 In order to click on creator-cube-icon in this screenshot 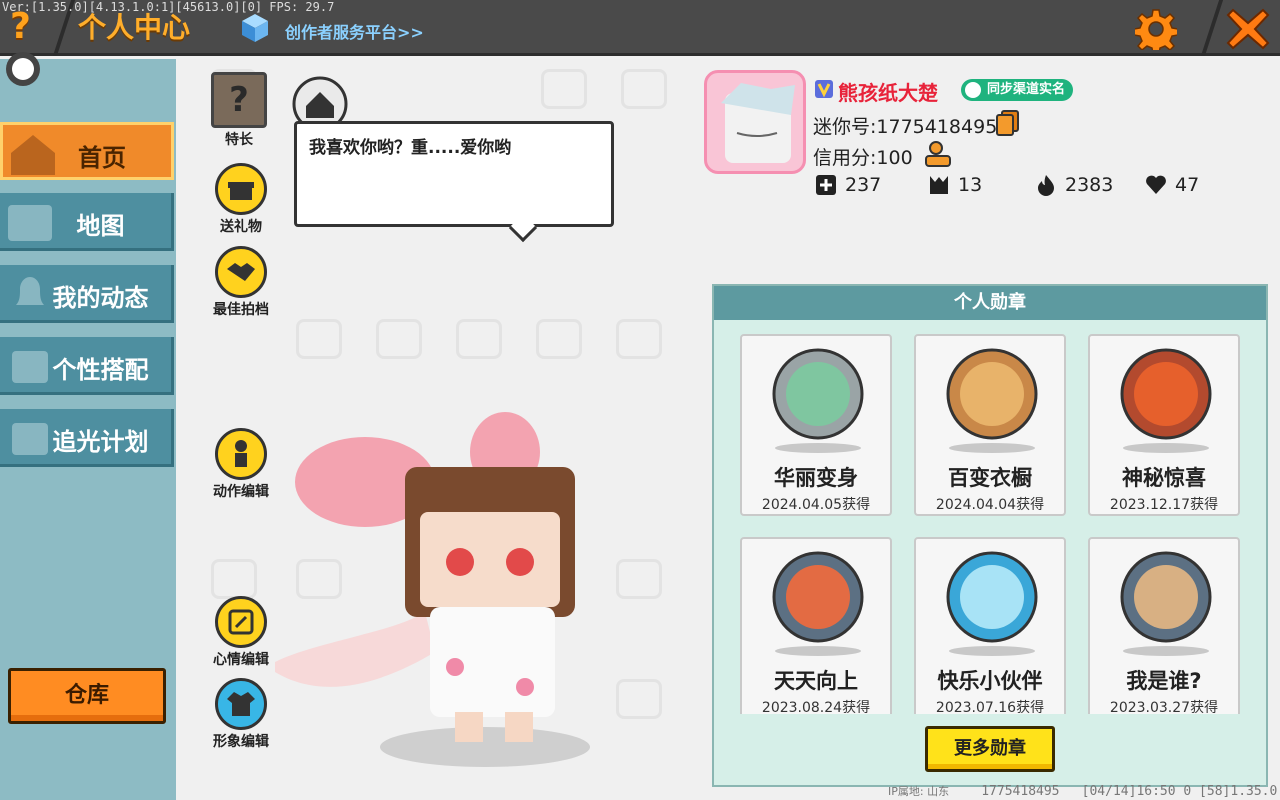, I will do `click(255, 28)`.